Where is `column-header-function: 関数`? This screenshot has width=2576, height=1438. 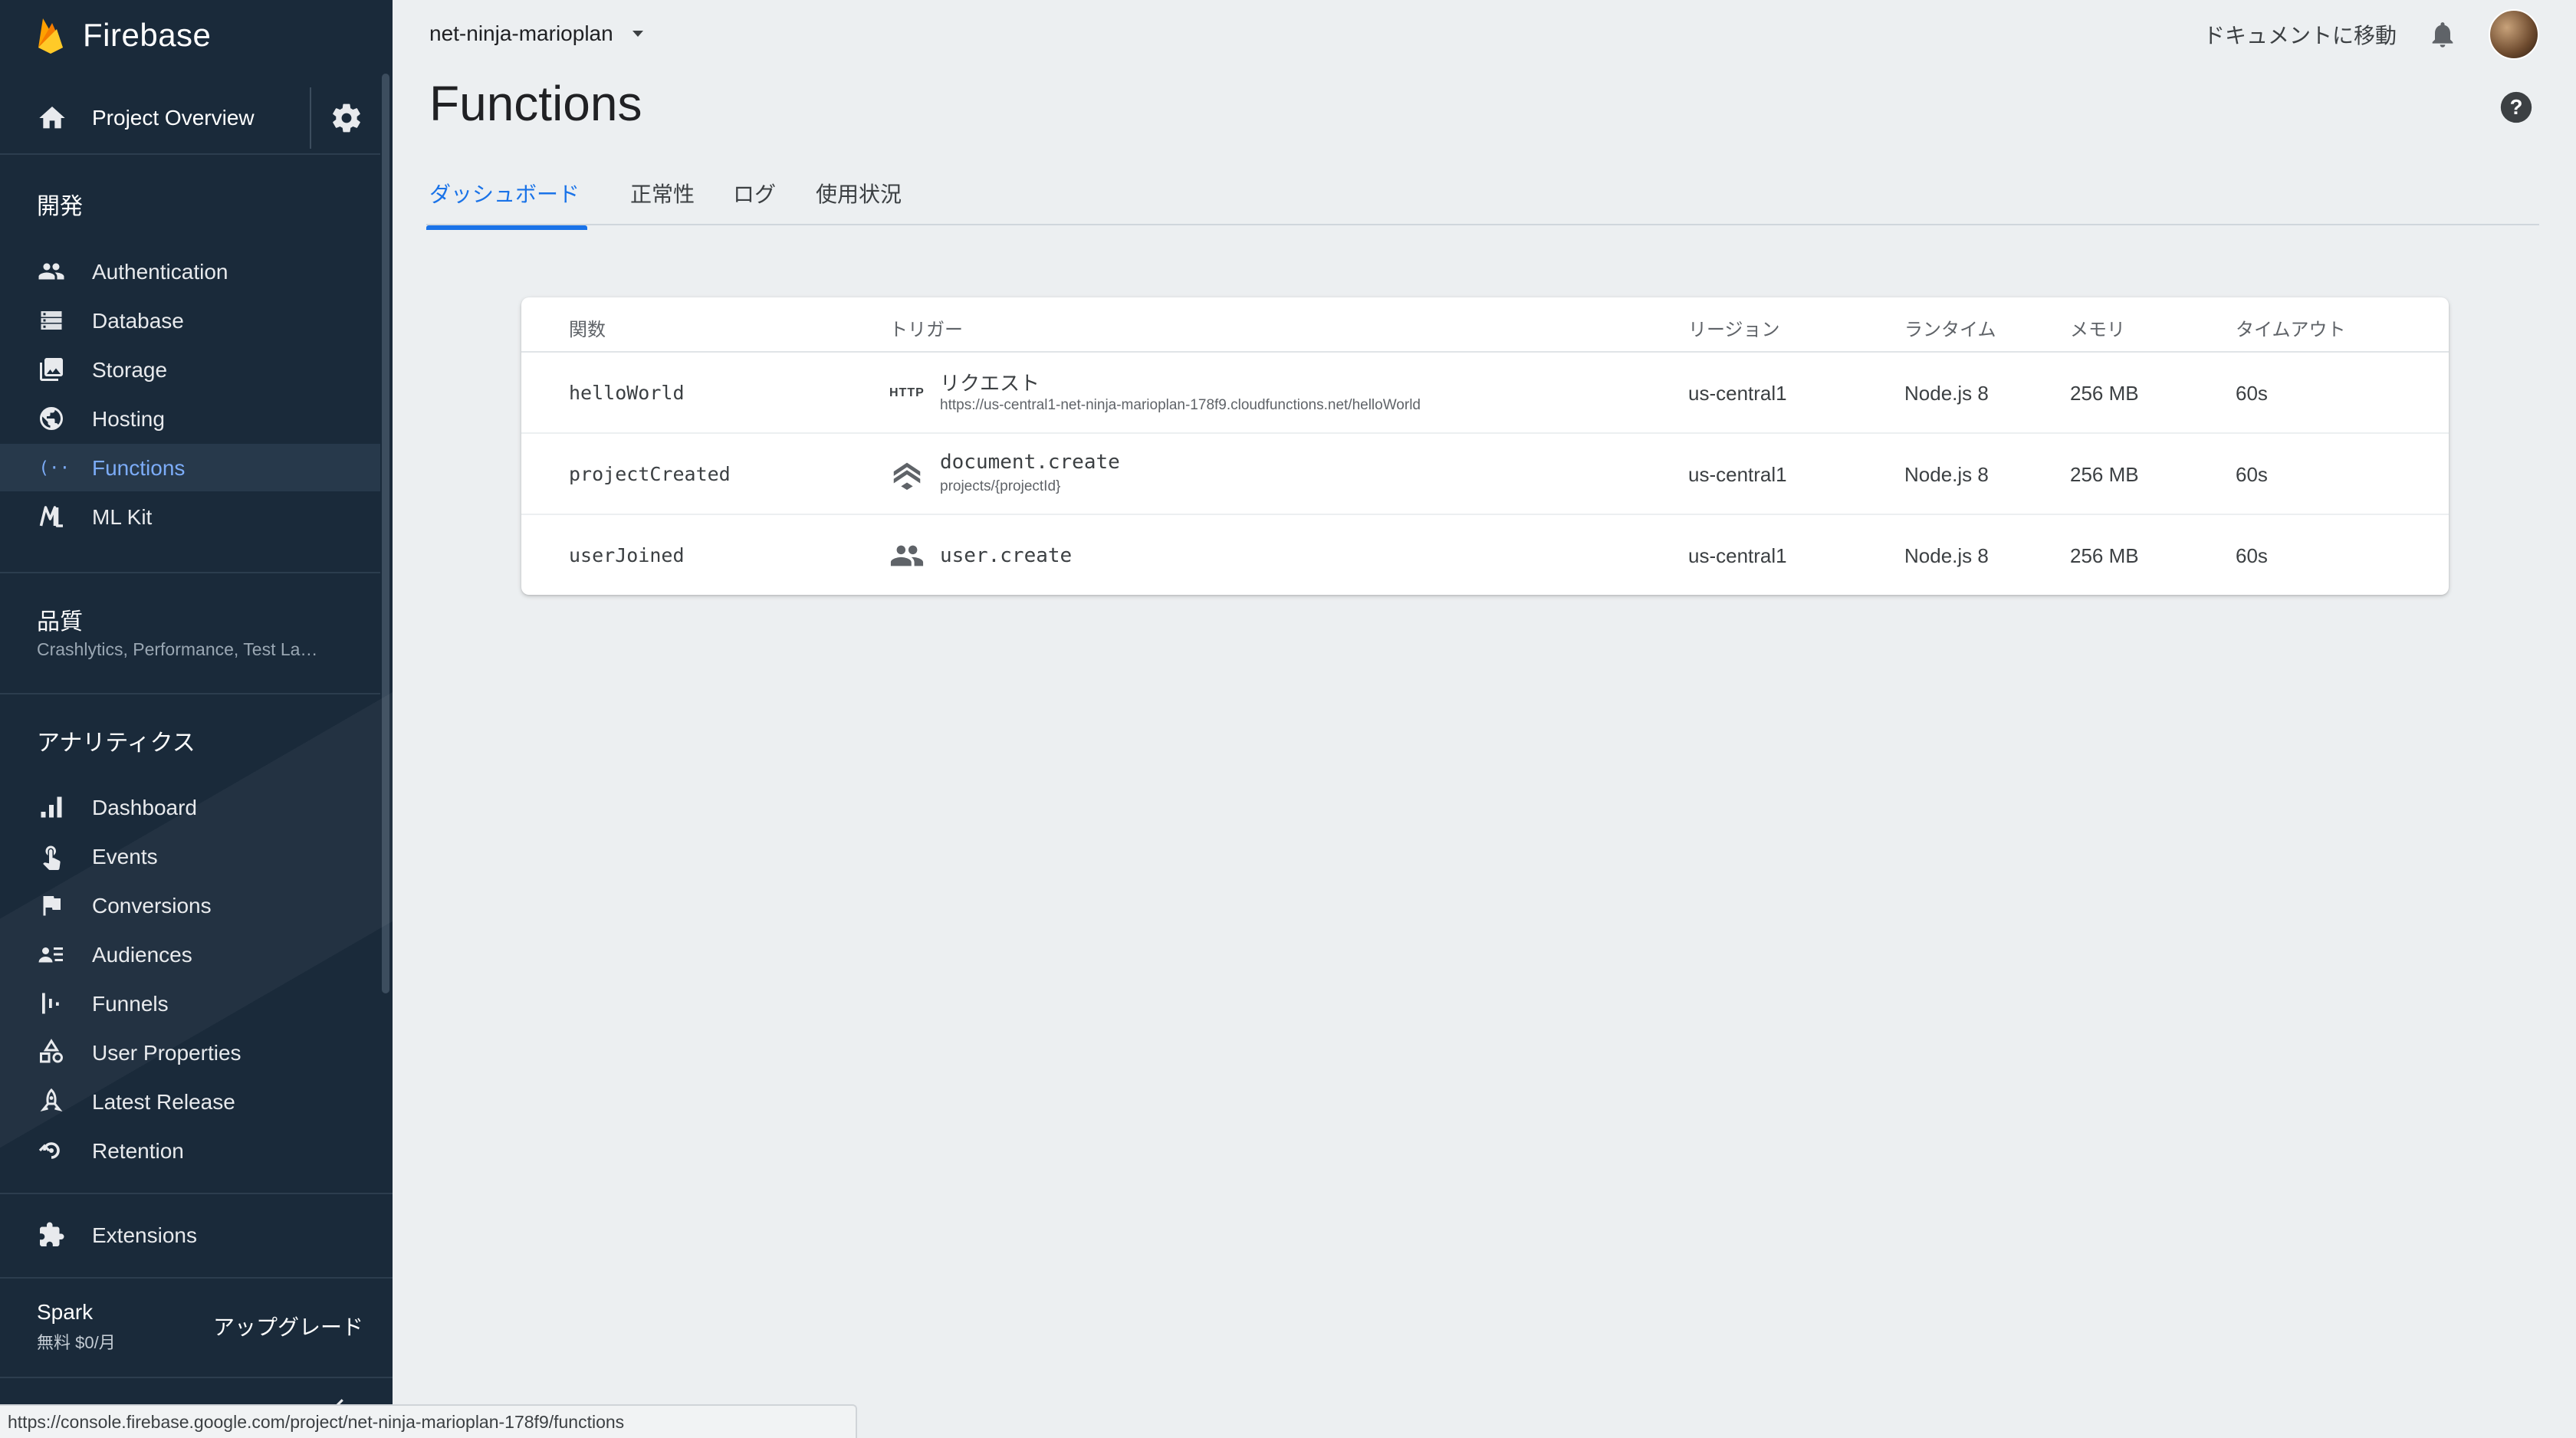
column-header-function: 関数 is located at coordinates (588, 330).